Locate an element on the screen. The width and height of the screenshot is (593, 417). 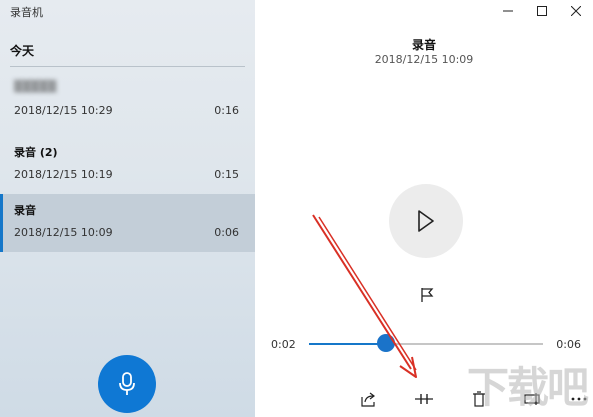
close-button is located at coordinates (576, 11).